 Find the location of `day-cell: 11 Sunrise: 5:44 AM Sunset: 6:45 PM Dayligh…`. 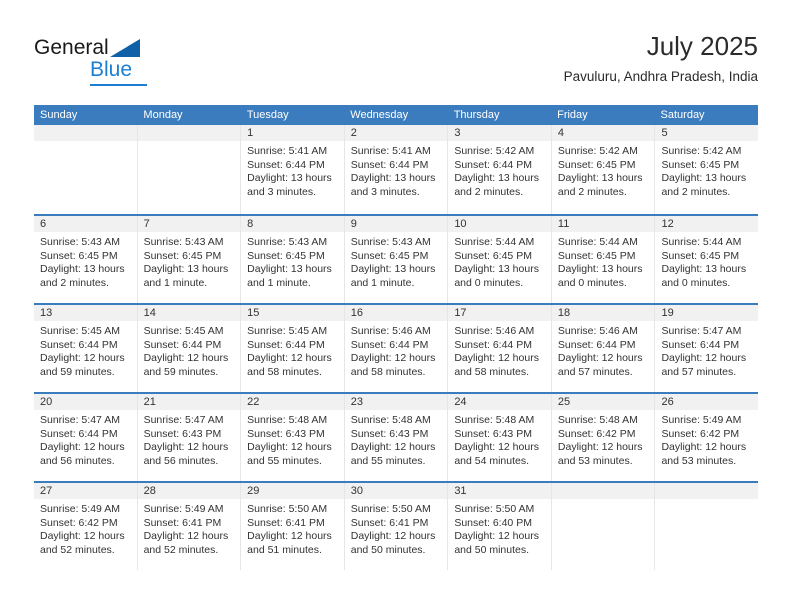

day-cell: 11 Sunrise: 5:44 AM Sunset: 6:45 PM Dayligh… is located at coordinates (603, 259).